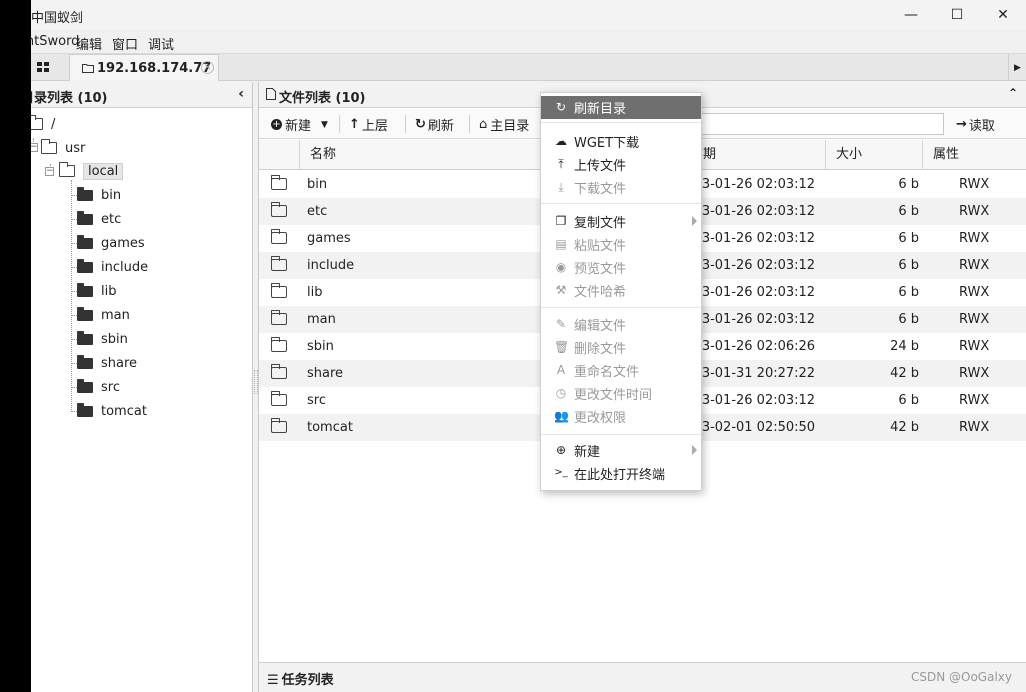 This screenshot has height=692, width=1026. Describe the element at coordinates (621, 370) in the screenshot. I see `menu-rename-file: A 重命名文件` at that location.